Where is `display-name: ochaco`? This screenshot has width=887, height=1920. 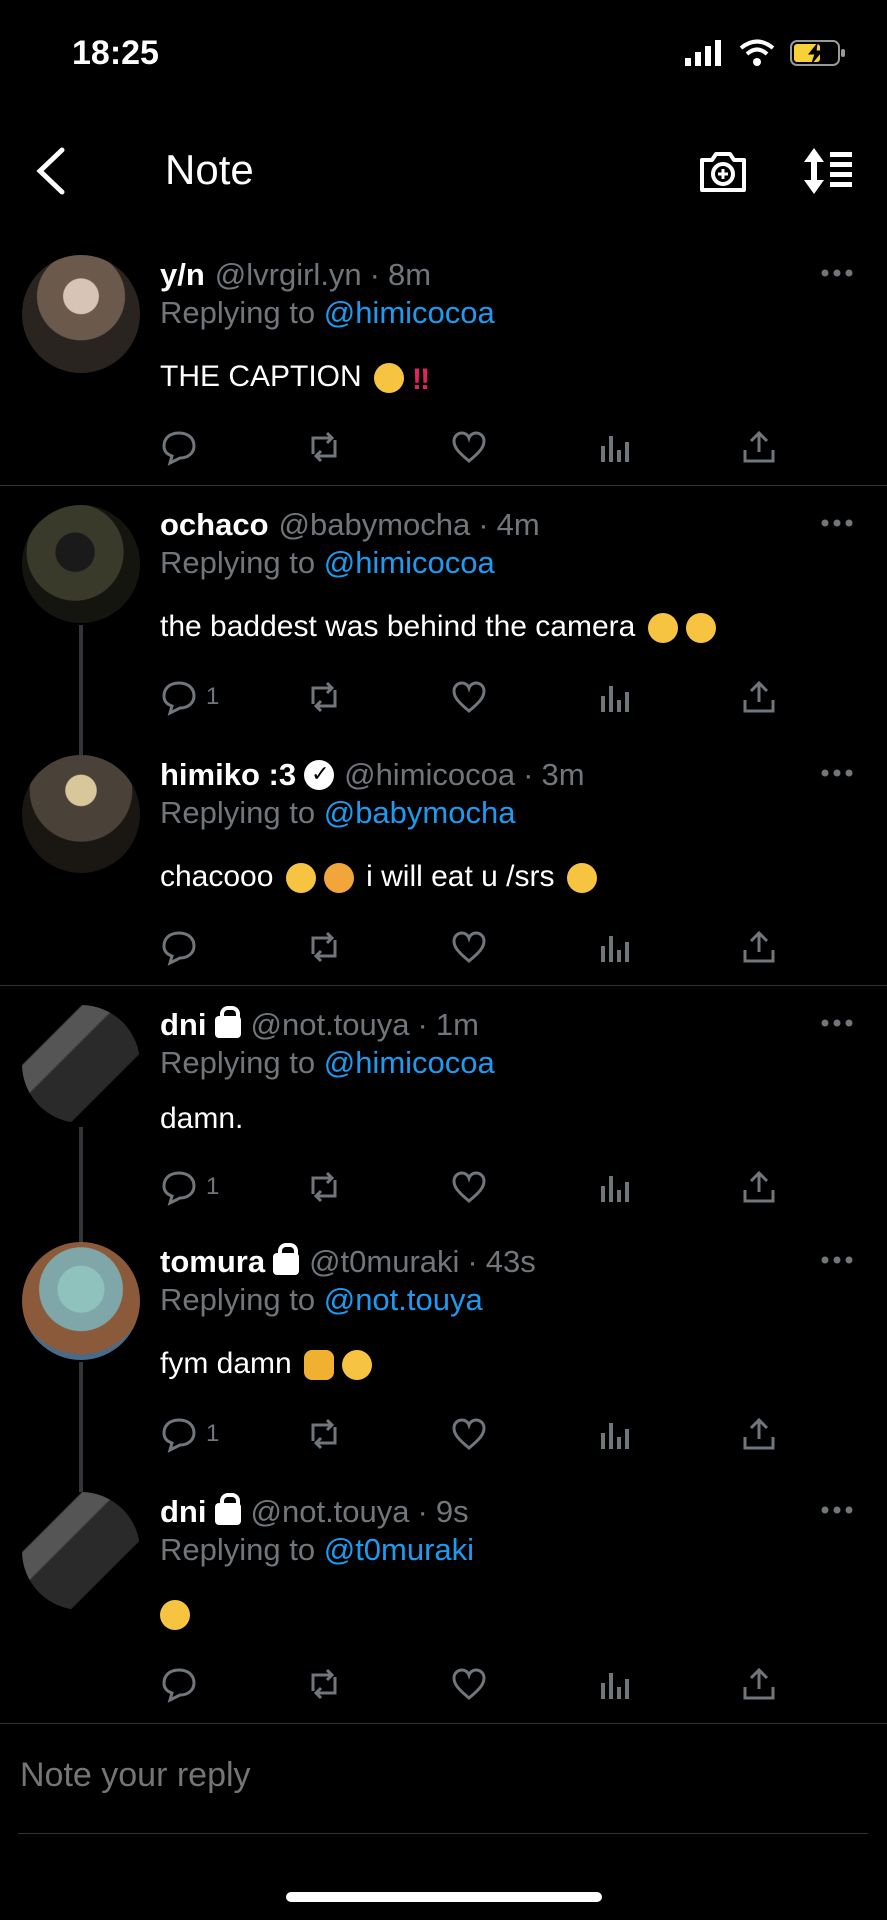 display-name: ochaco is located at coordinates (214, 525).